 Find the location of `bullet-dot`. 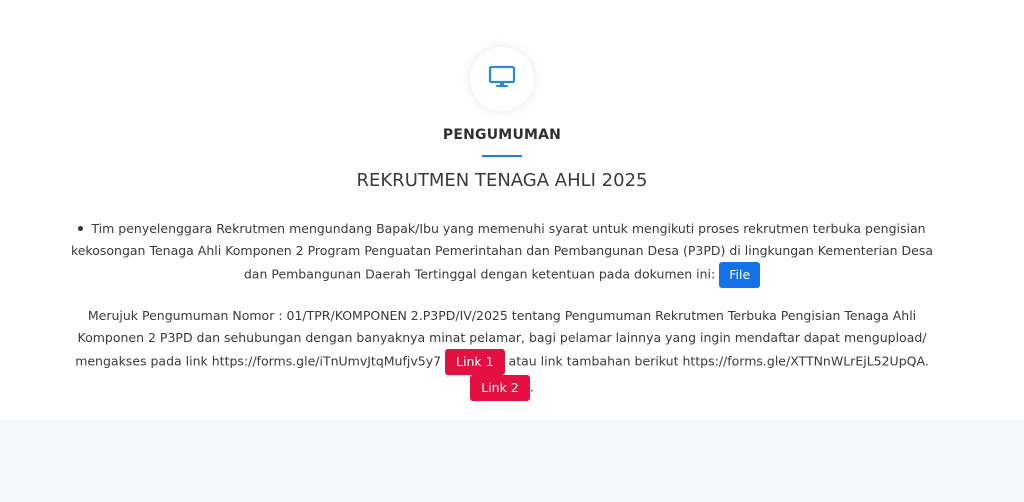

bullet-dot is located at coordinates (81, 228).